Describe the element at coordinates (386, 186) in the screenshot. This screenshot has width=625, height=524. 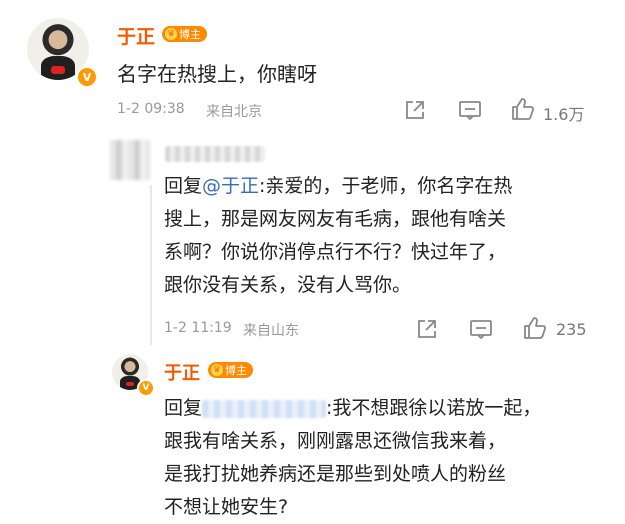
I see `reply-text-line: :亲爱的，于老师，你名字在热` at that location.